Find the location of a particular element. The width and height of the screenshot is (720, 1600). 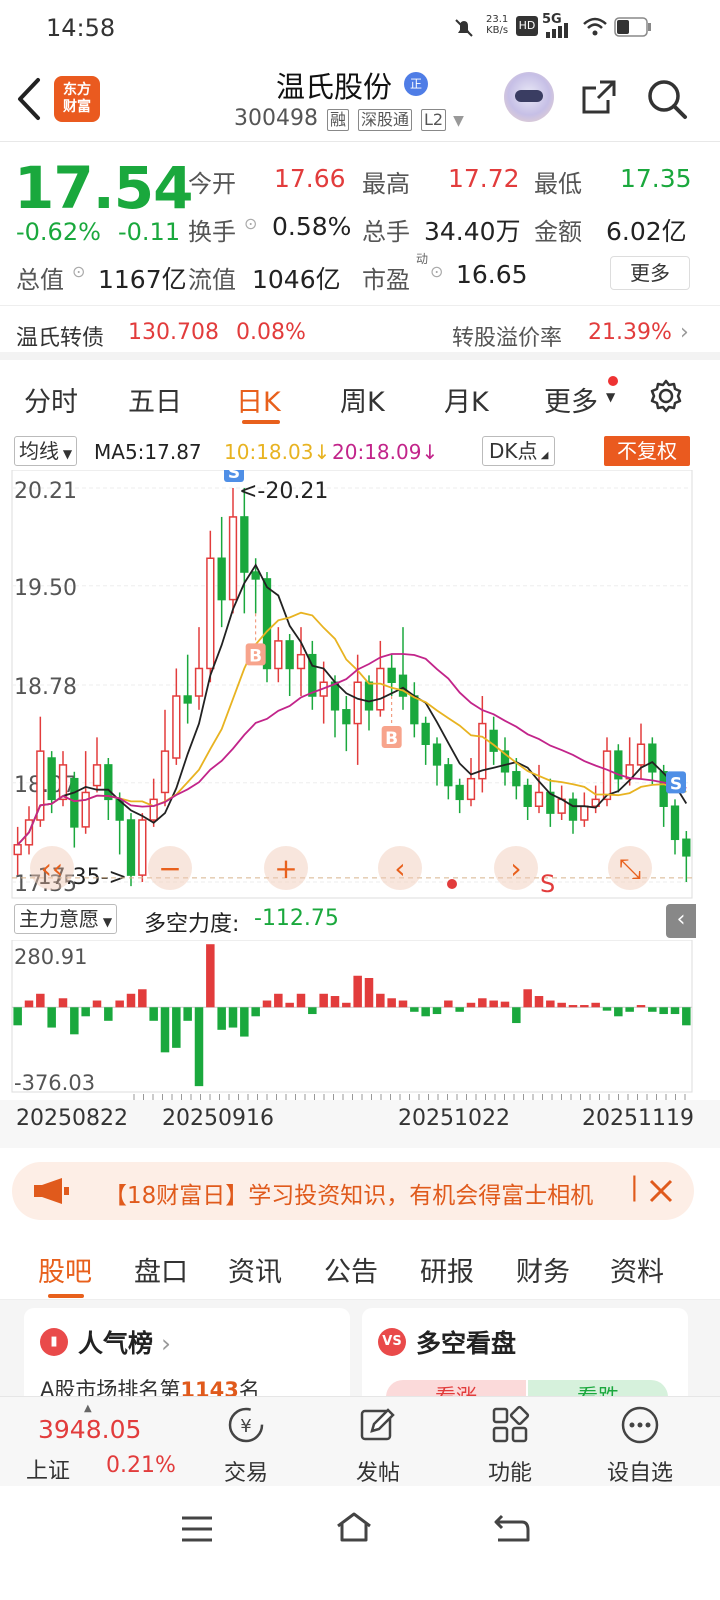

zoom-left-icon: ‹‹ is located at coordinates (52, 868).